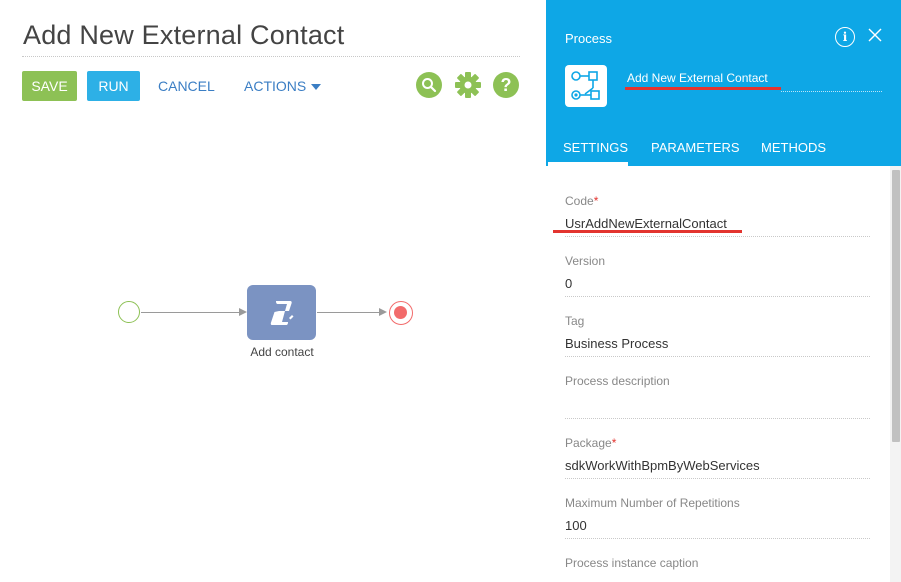 This screenshot has width=901, height=582. I want to click on tab-settings: SETTINGS, so click(595, 147).